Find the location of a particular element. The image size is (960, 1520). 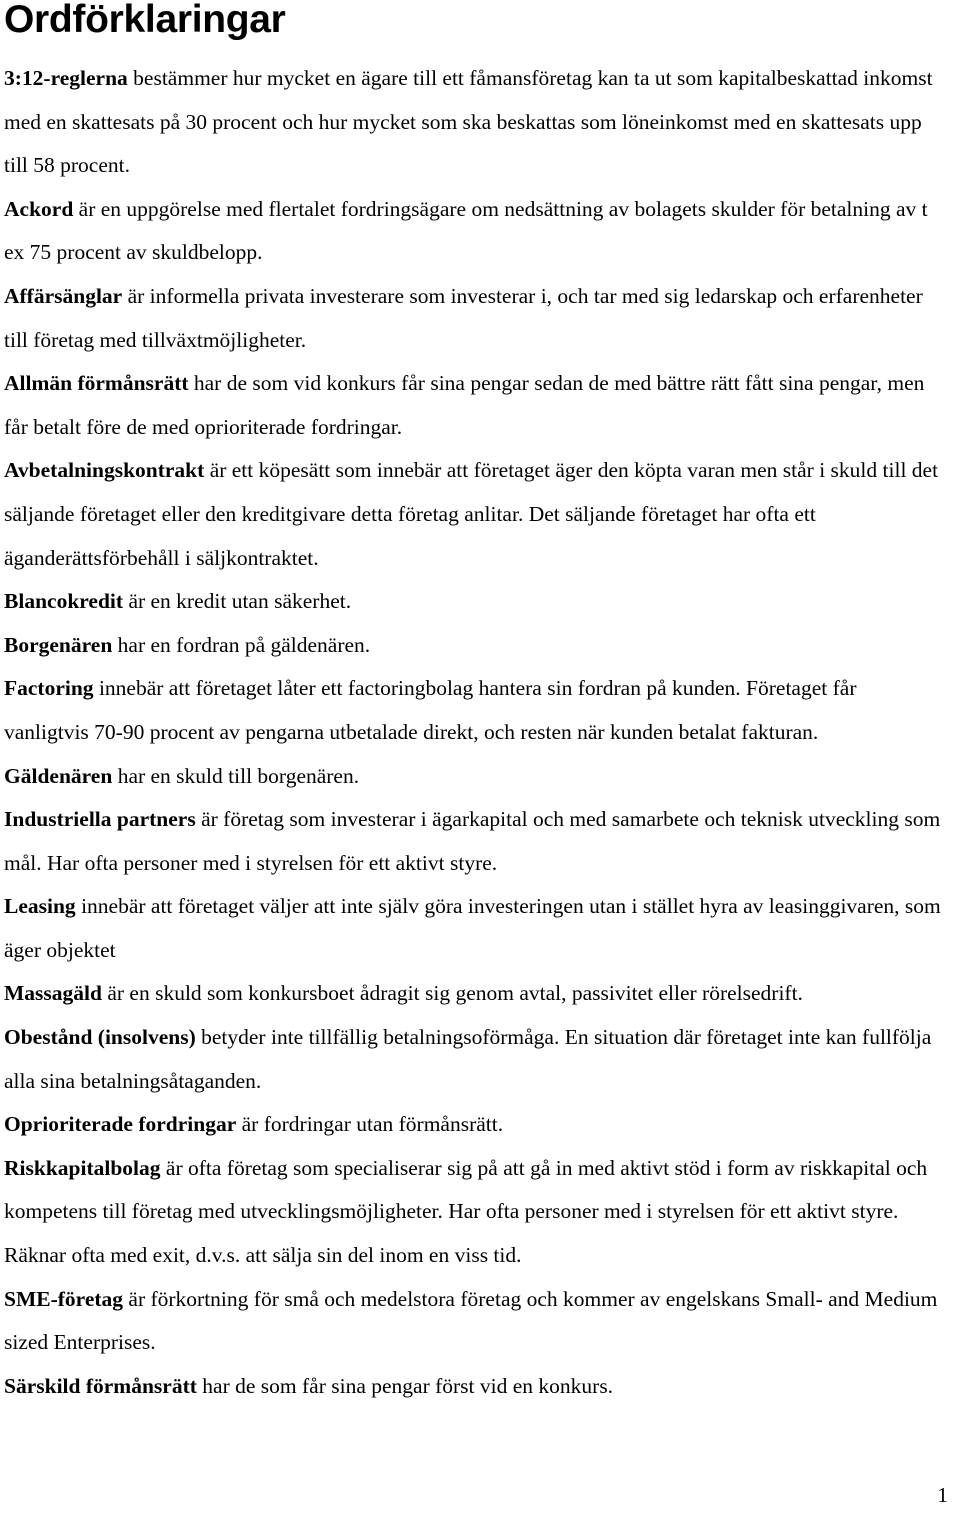

glossary-term: Obestånd (insolvens) is located at coordinates (100, 1037).